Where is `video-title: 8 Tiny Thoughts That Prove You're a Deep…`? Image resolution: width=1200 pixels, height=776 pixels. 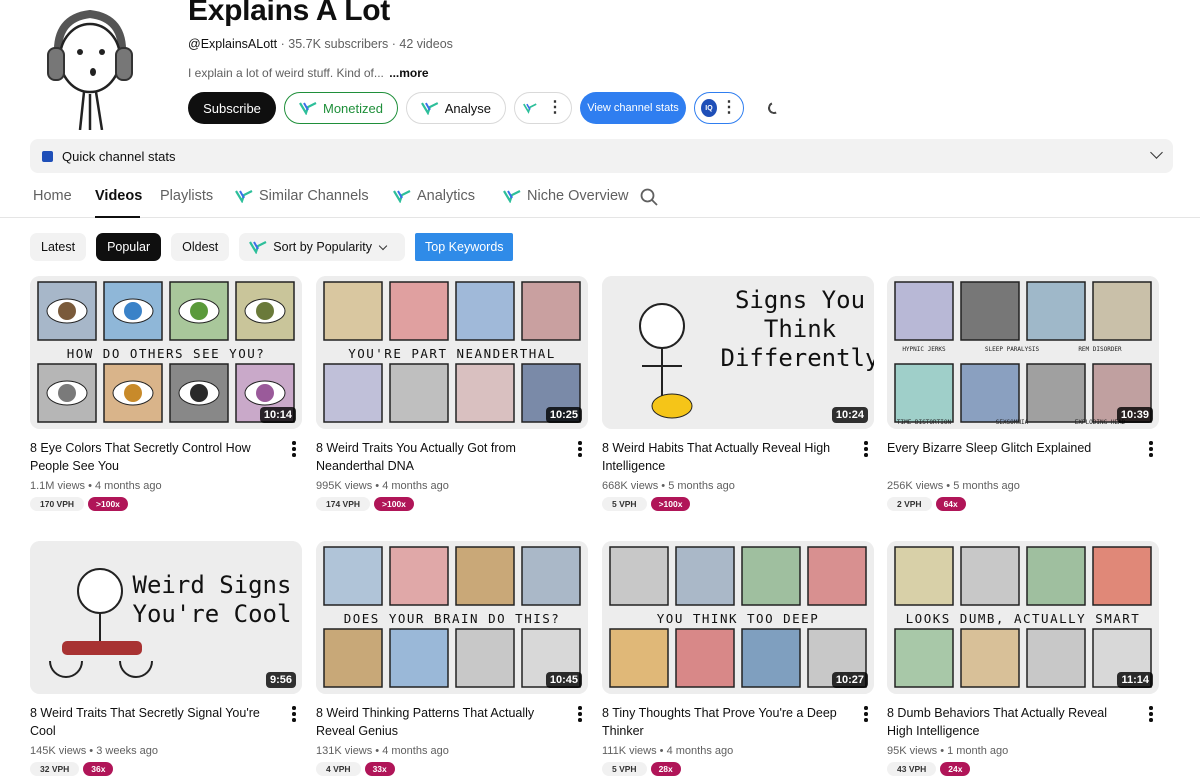
video-title: 8 Tiny Thoughts That Prove You're a Deep… is located at coordinates (724, 722).